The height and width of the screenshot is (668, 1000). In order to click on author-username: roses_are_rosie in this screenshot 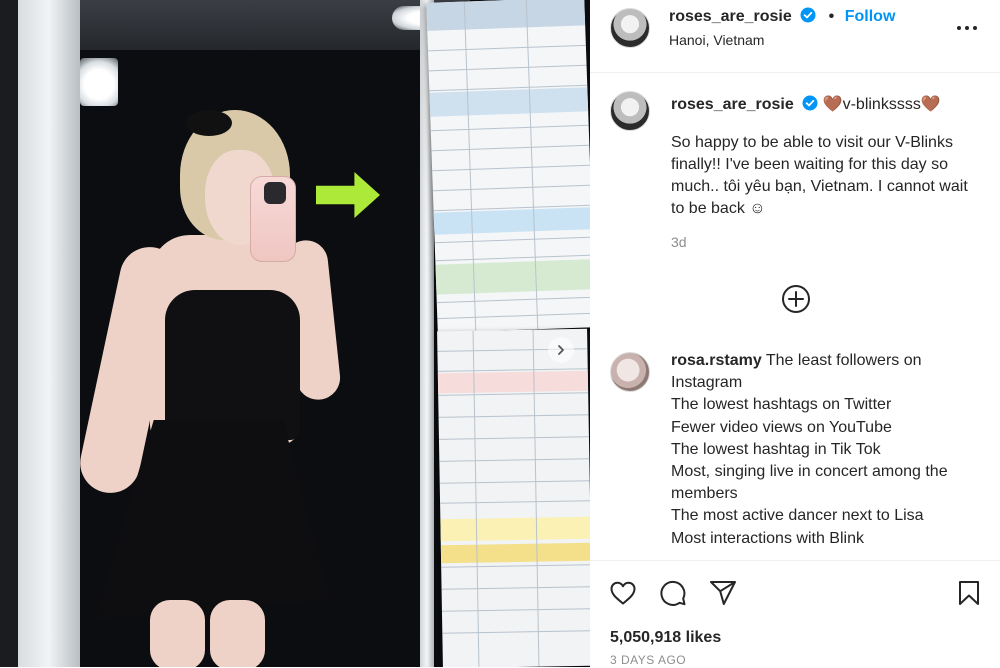, I will do `click(730, 16)`.